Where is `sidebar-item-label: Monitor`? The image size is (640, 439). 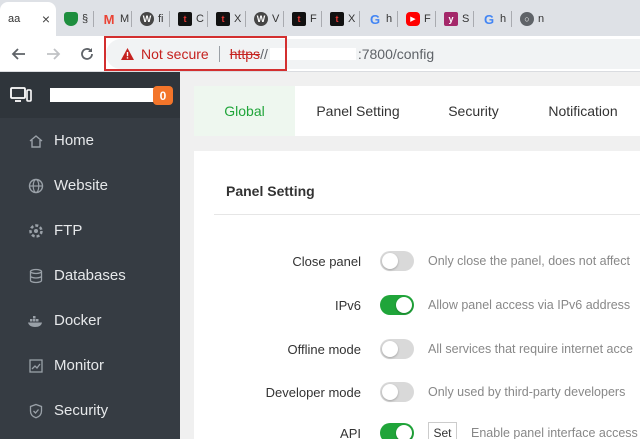
sidebar-item-label: Monitor is located at coordinates (79, 365).